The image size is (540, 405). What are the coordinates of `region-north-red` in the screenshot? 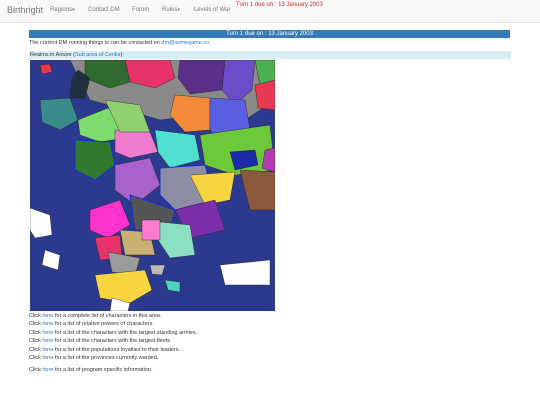 It's located at (264, 95).